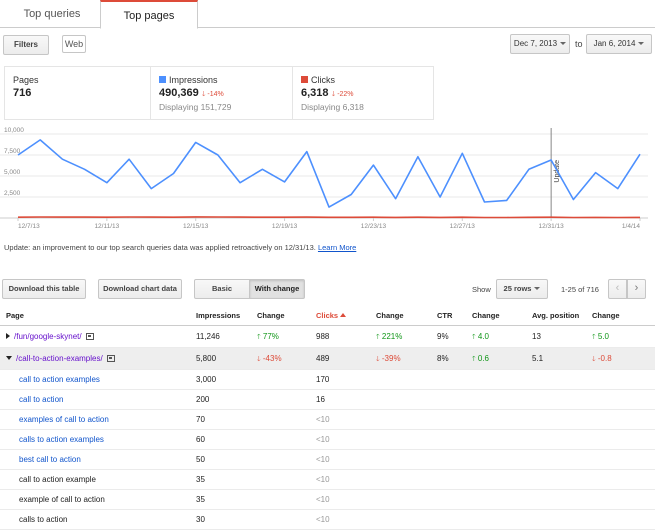 The image size is (655, 531). What do you see at coordinates (329, 217) in the screenshot?
I see `series-line-clicks` at bounding box center [329, 217].